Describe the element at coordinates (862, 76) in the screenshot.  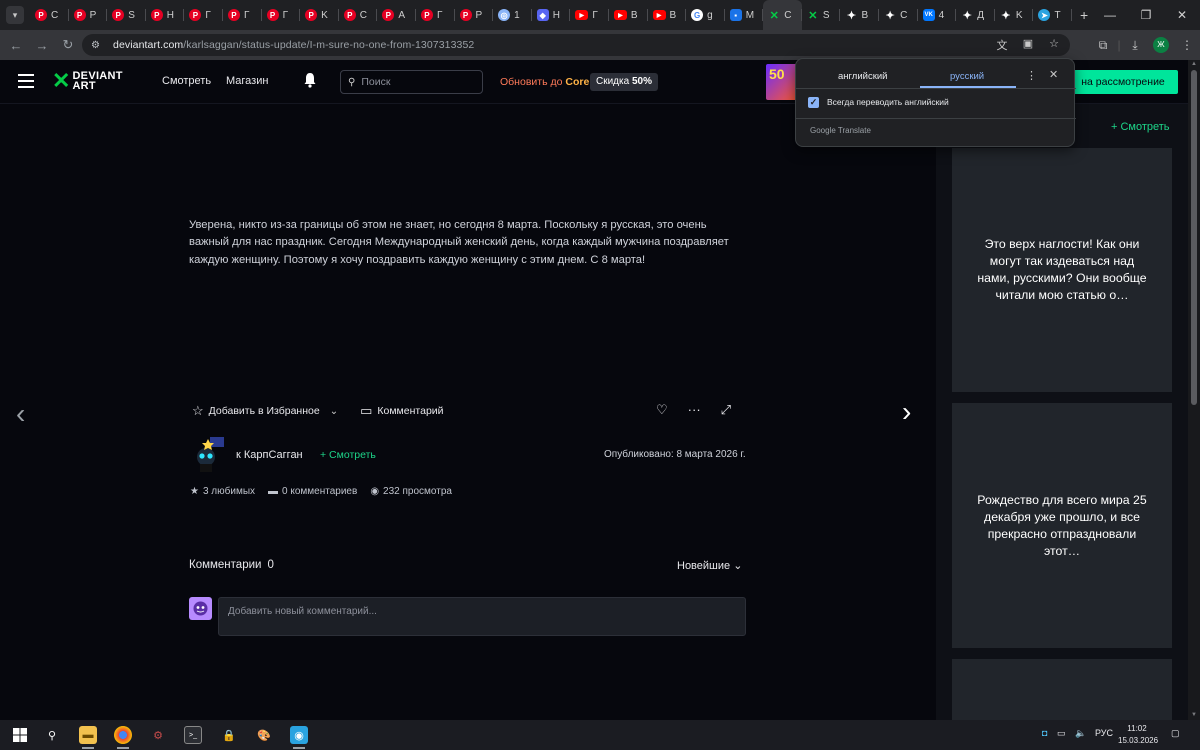
I see `source-language-tab: английский` at that location.